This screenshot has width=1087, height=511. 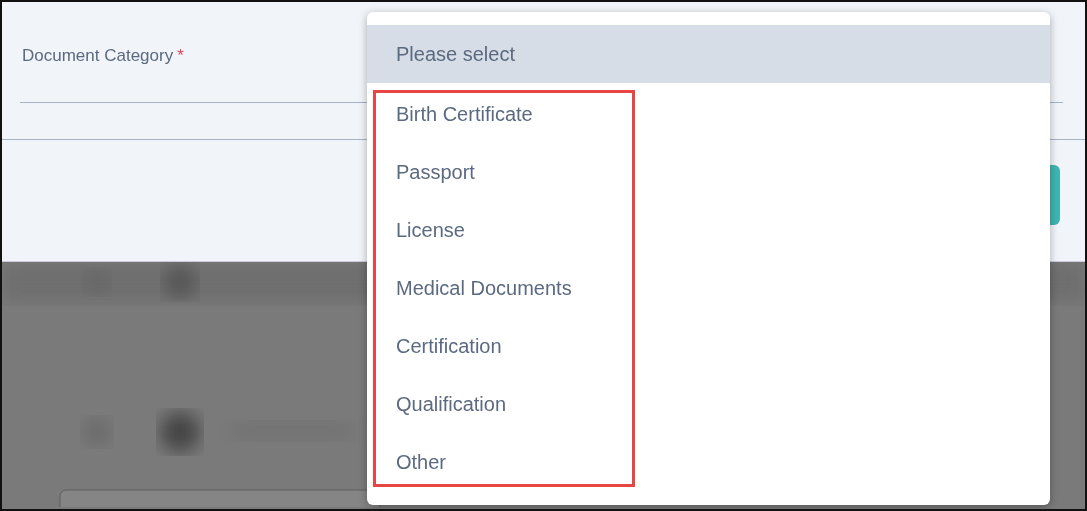 What do you see at coordinates (708, 172) in the screenshot?
I see `dropdown-option: Passport` at bounding box center [708, 172].